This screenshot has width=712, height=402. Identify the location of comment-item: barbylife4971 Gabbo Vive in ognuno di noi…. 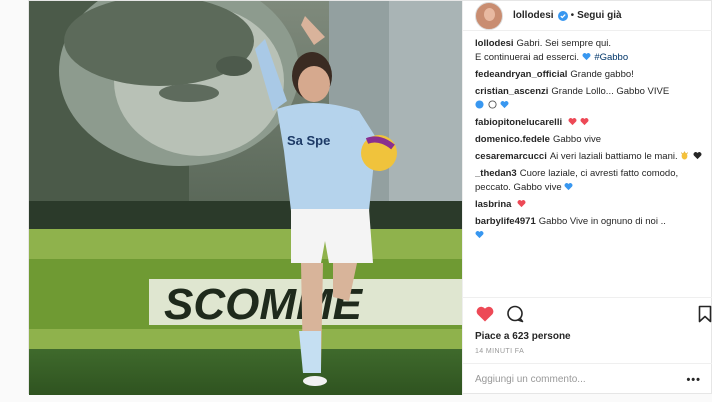
(591, 229).